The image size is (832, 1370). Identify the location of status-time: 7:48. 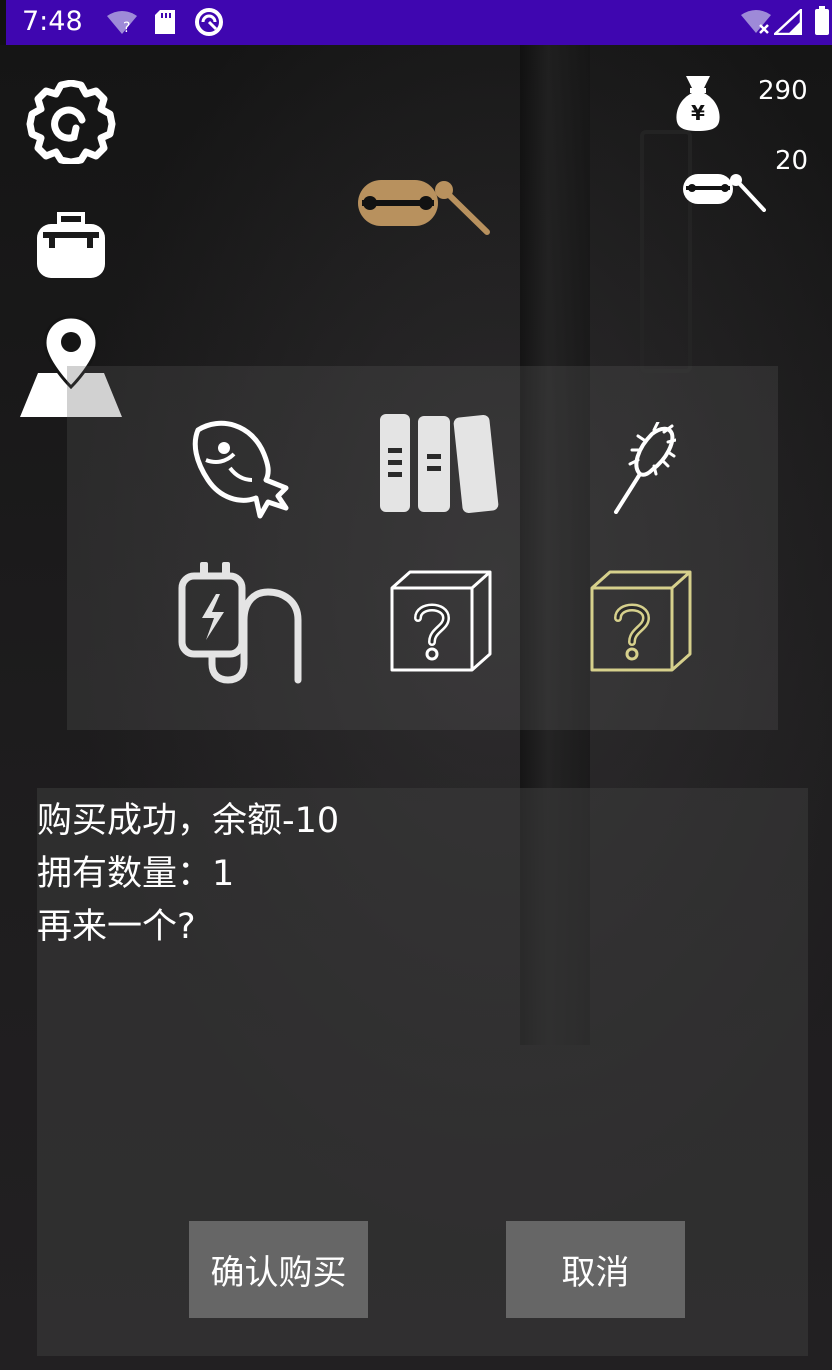
(52, 21).